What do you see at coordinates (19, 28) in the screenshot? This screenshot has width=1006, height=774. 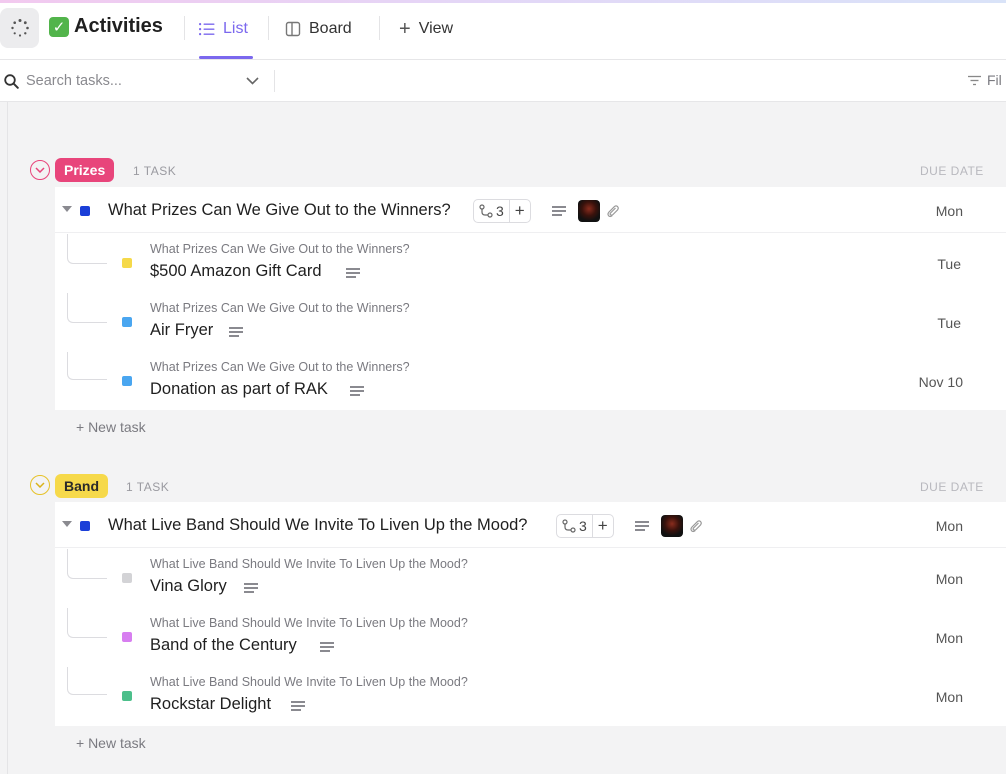 I see `spinner-icon` at bounding box center [19, 28].